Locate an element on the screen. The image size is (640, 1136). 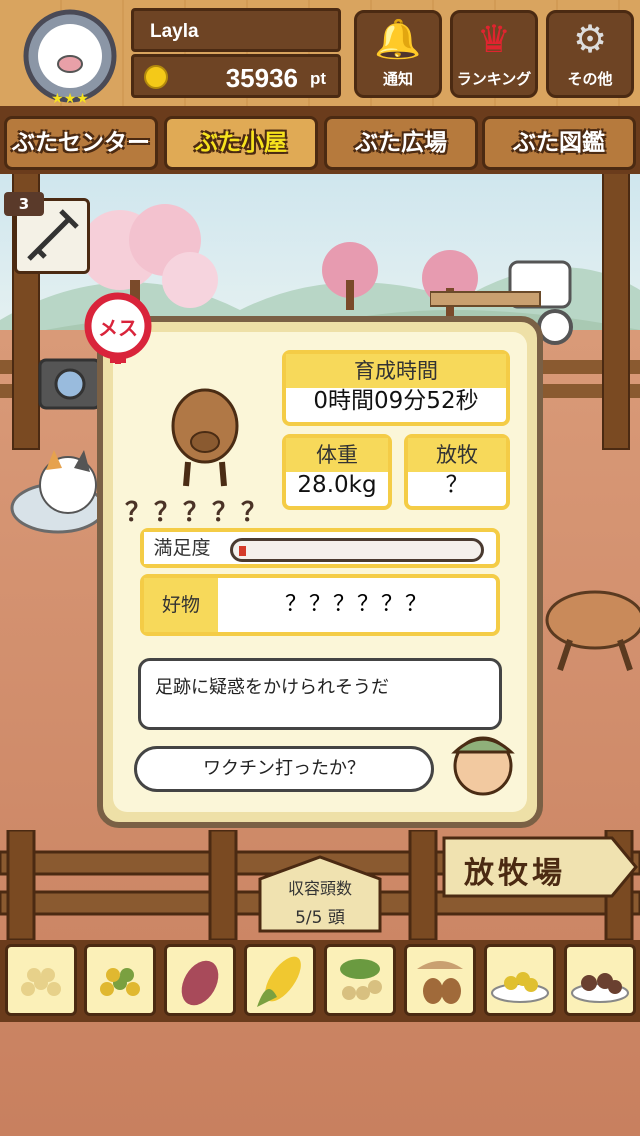
points-value: 35936 is located at coordinates (261, 78).